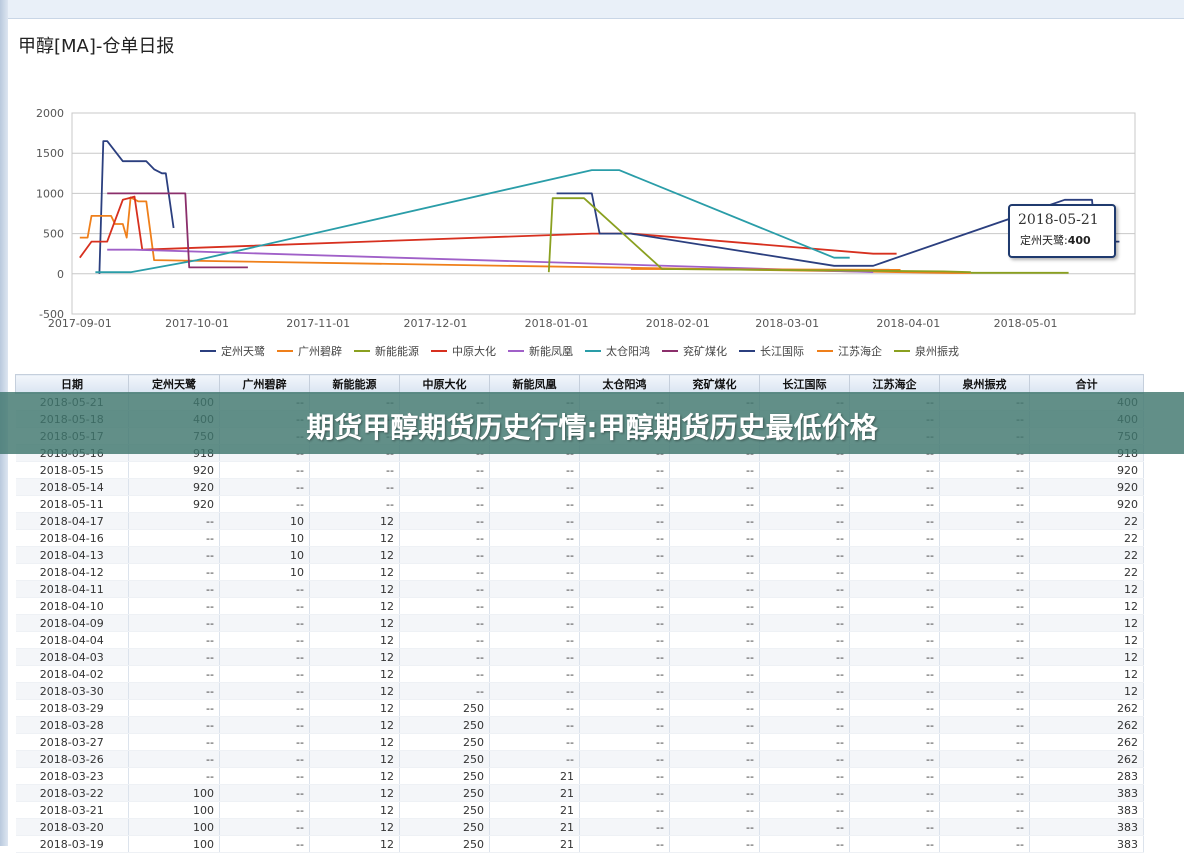  Describe the element at coordinates (72, 555) in the screenshot. I see `date-cell: 2018-04-13` at that location.